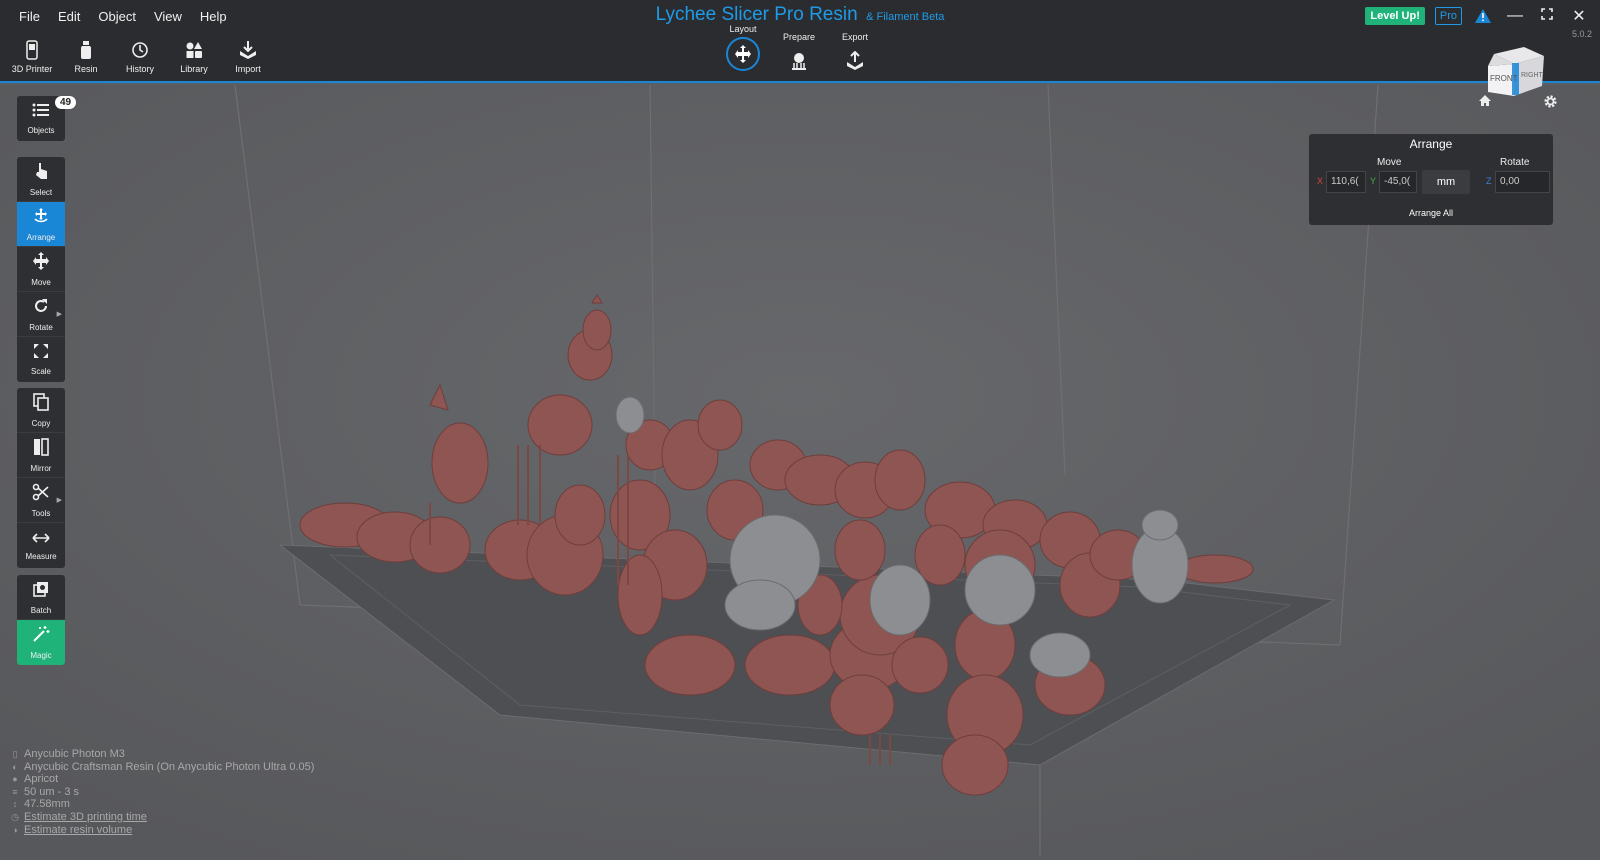  Describe the element at coordinates (1389, 162) in the screenshot. I see `move-heading: Move` at that location.